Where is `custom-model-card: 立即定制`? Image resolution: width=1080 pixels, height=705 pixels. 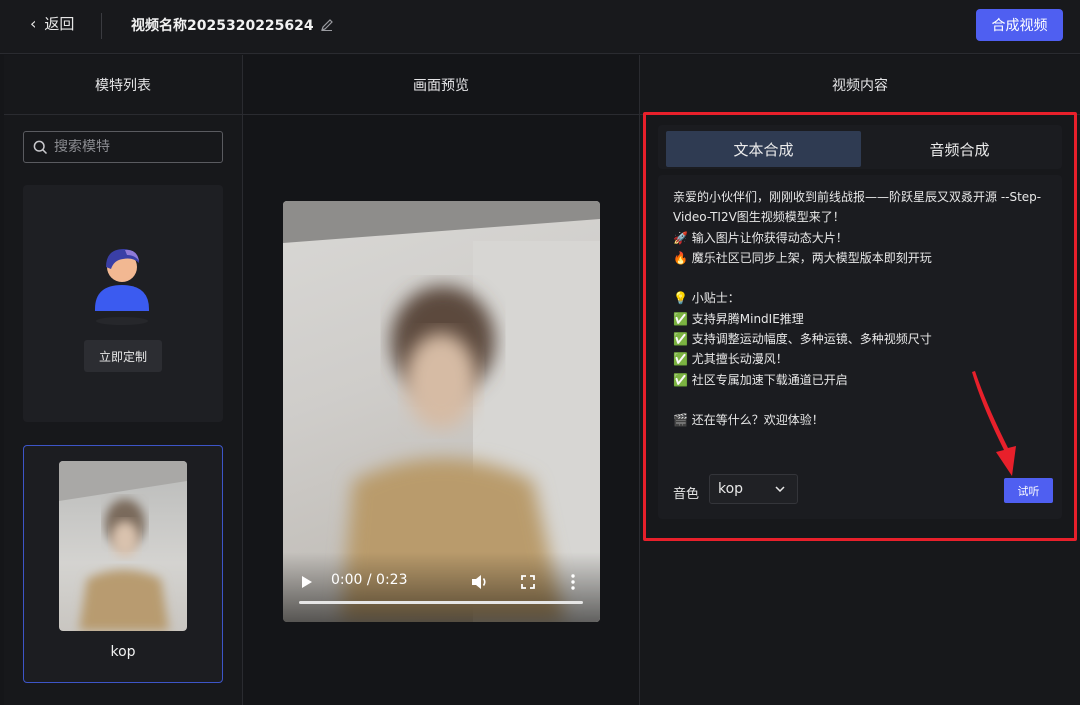
custom-model-card: 立即定制 is located at coordinates (123, 303).